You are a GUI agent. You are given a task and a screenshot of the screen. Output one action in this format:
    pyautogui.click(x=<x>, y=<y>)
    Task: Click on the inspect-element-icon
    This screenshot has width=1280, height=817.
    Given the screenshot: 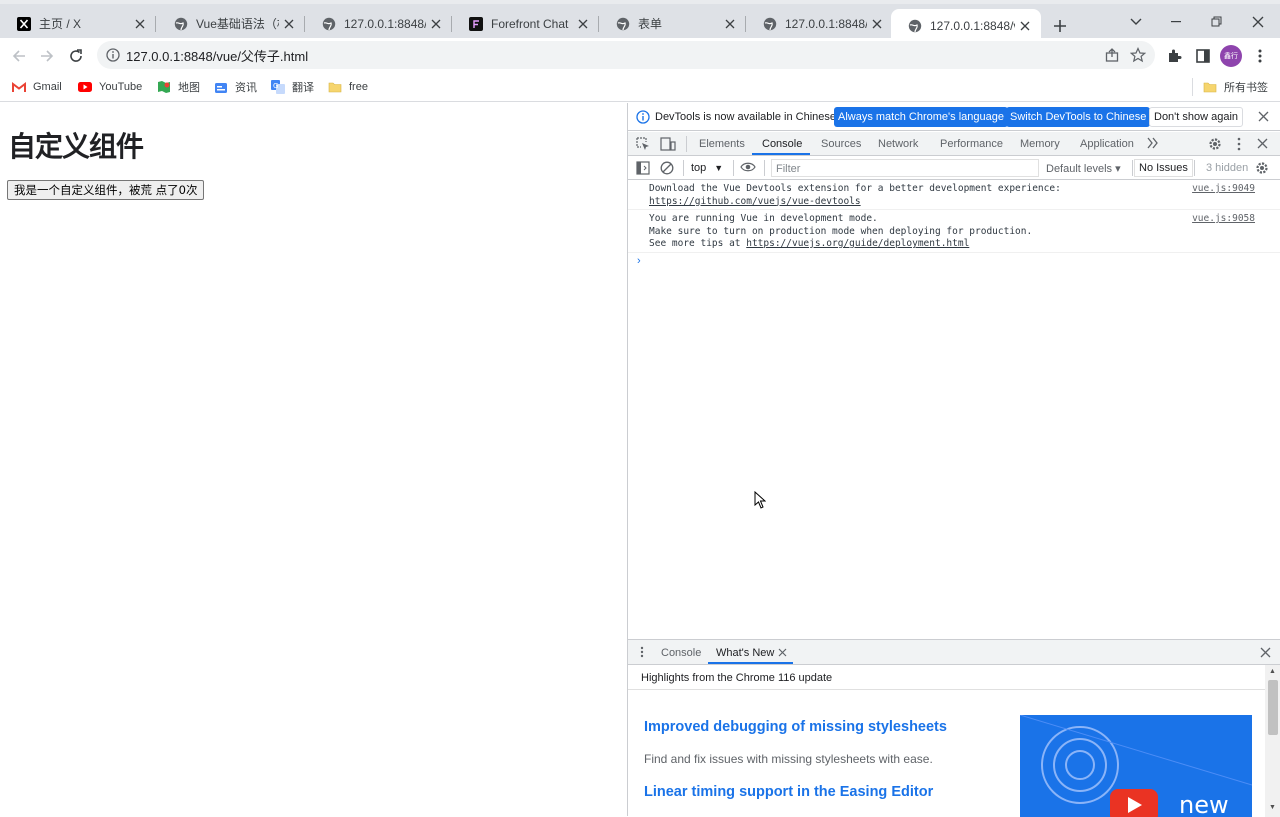 What is the action you would take?
    pyautogui.click(x=643, y=145)
    